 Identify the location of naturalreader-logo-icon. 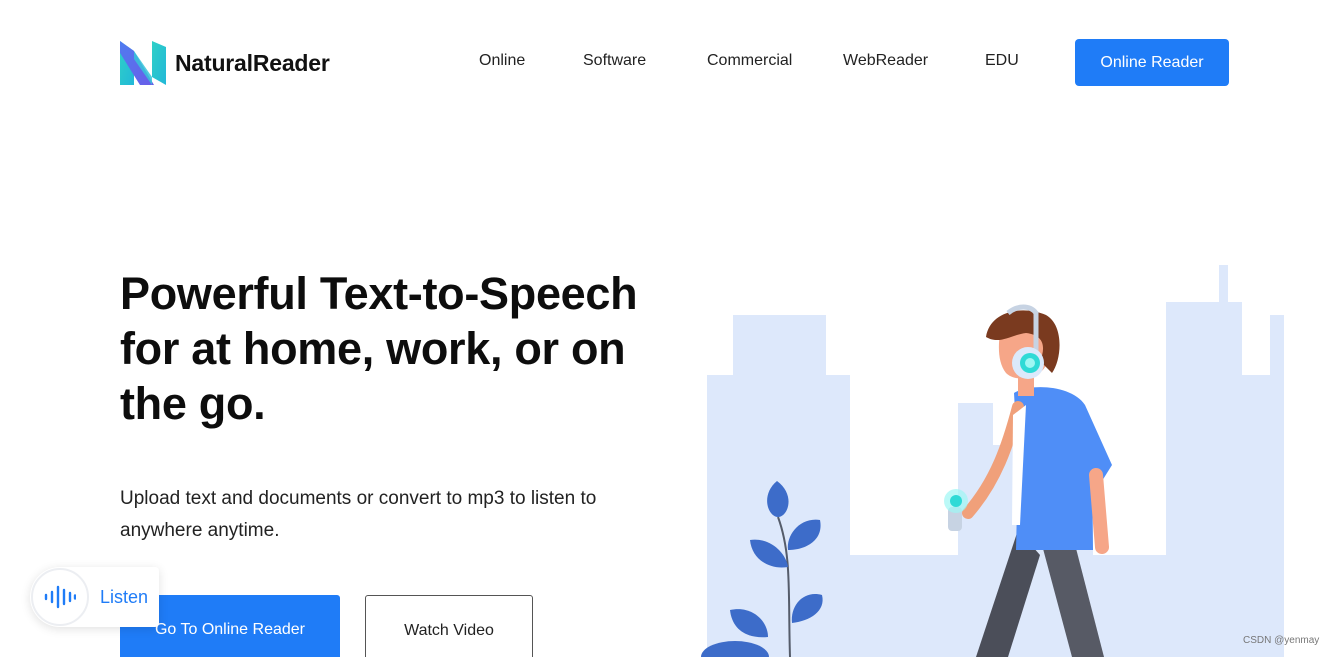
(143, 63).